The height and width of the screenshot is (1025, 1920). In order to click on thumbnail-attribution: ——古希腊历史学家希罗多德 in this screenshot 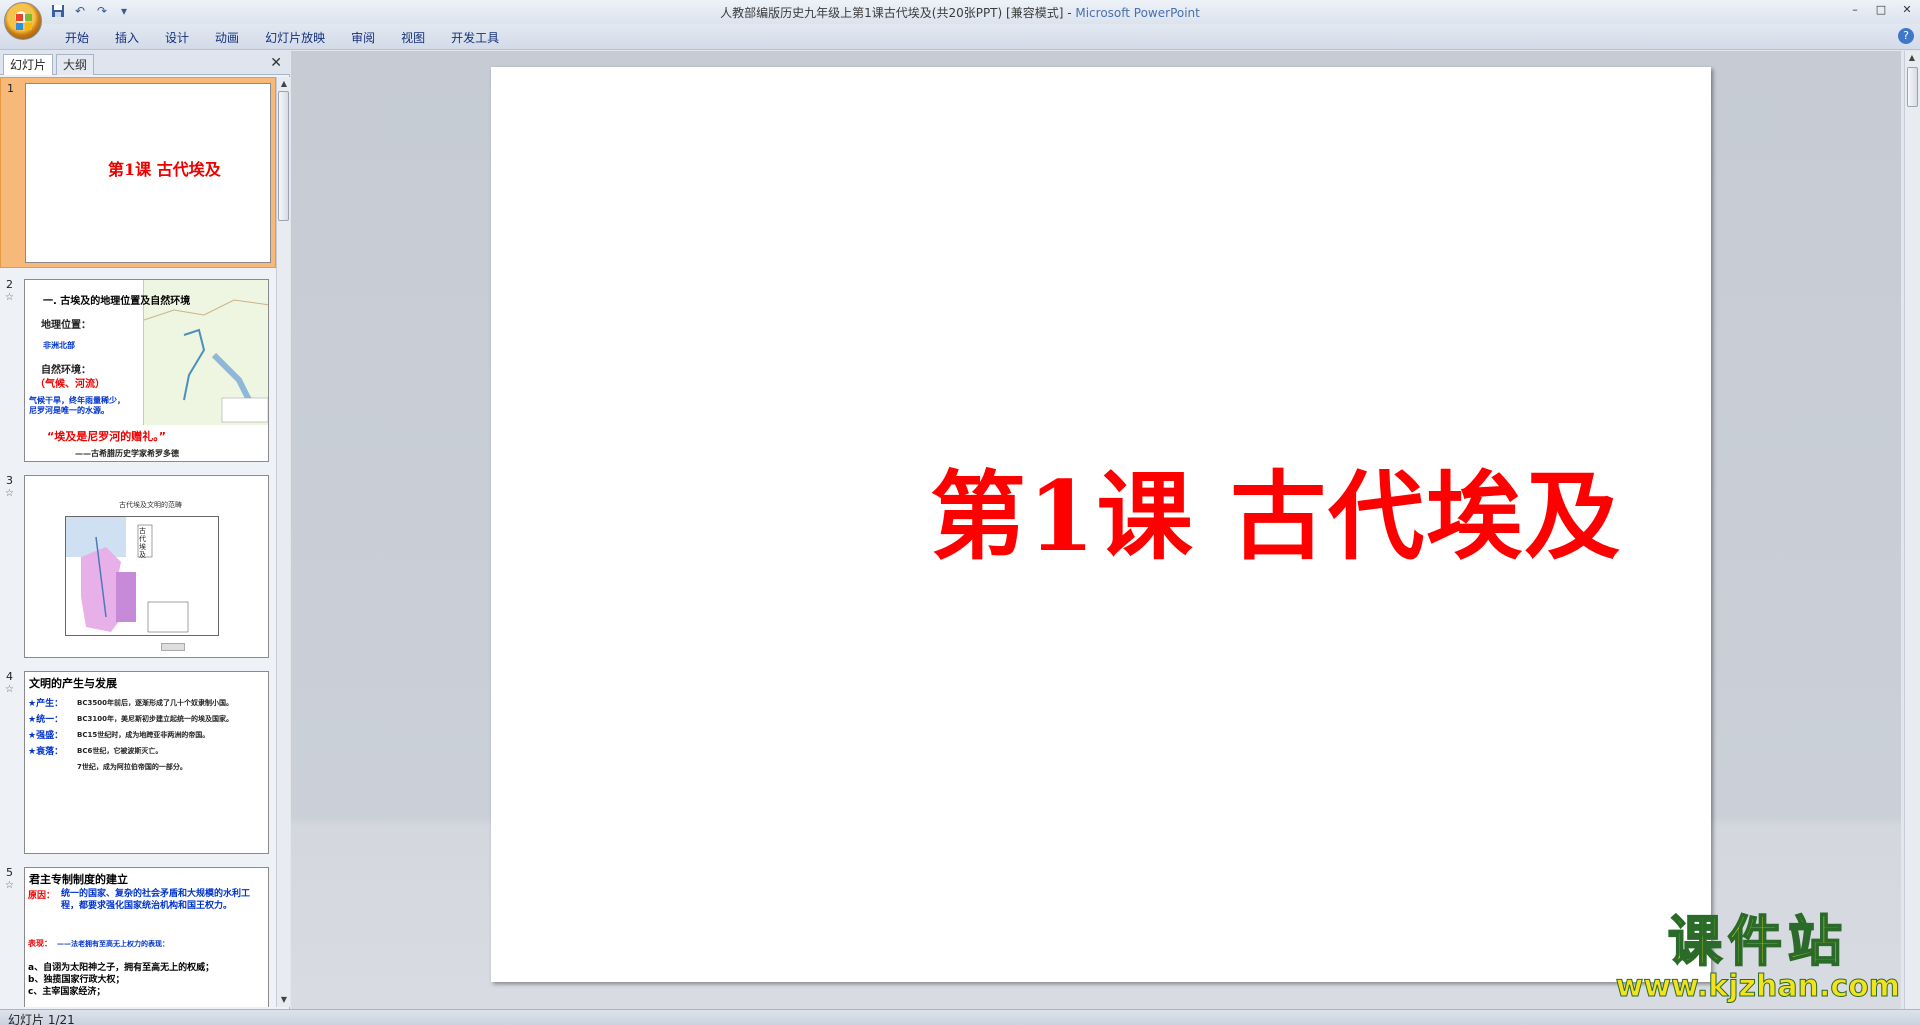, I will do `click(127, 453)`.